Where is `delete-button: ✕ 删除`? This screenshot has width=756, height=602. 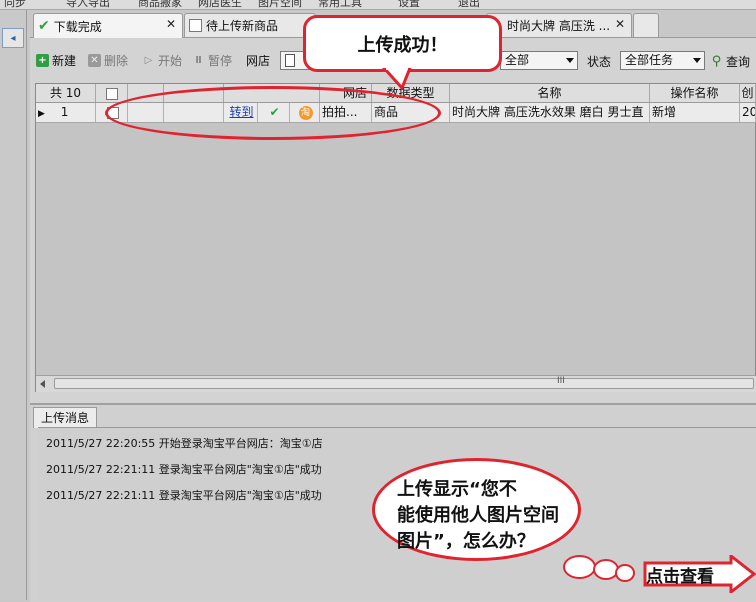
delete-button: ✕ 删除 is located at coordinates (108, 60).